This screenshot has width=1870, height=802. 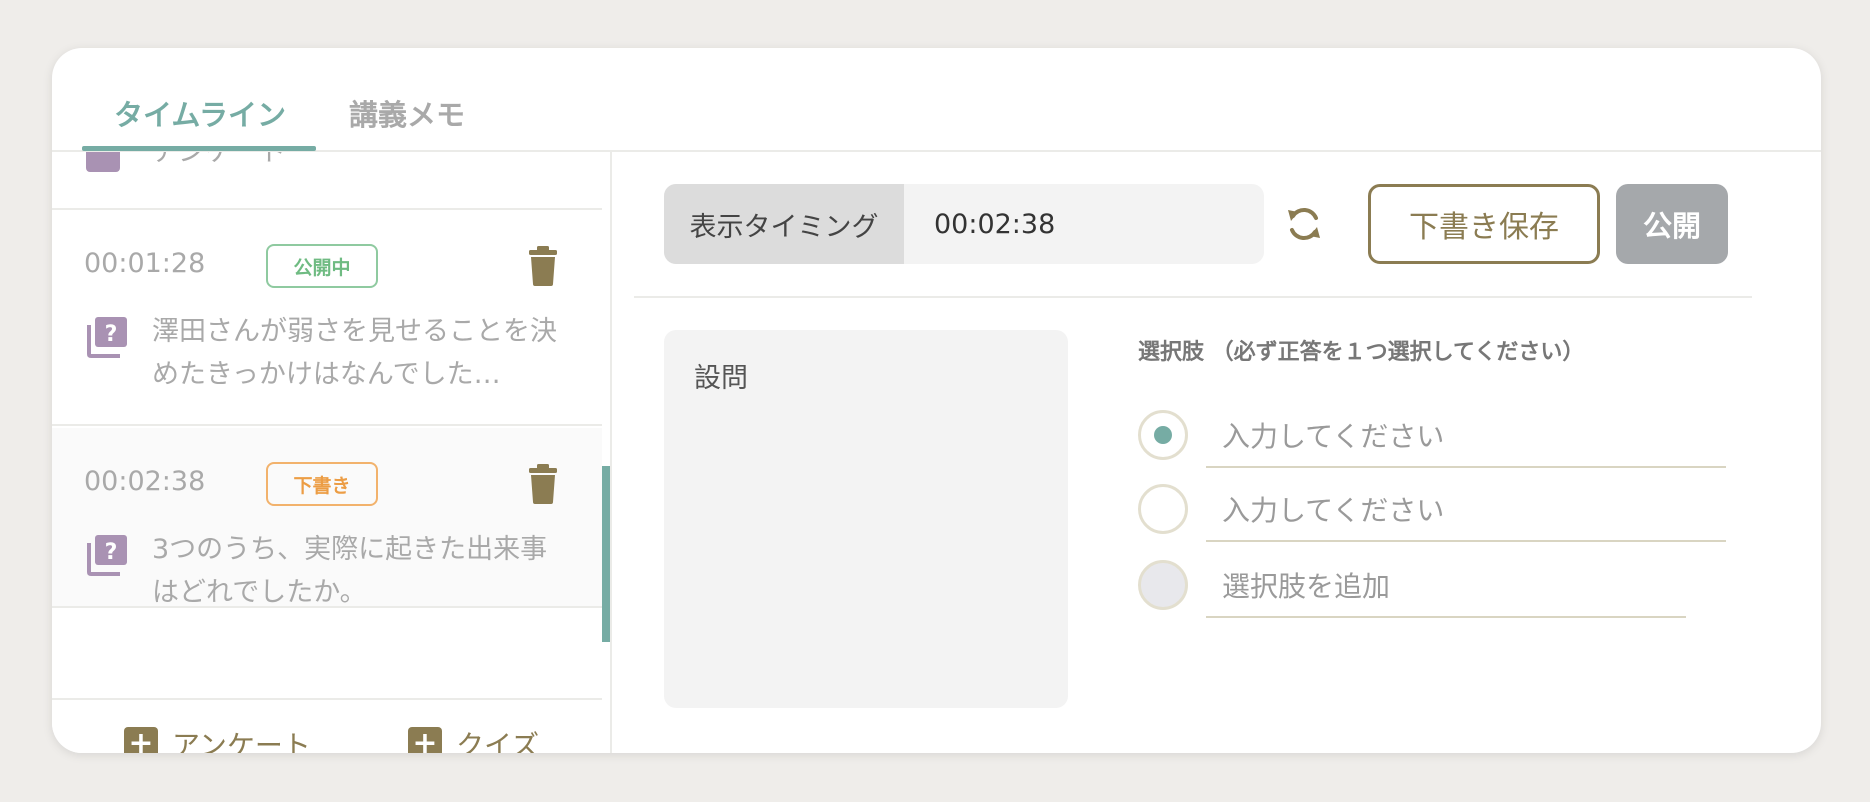 I want to click on list-item-label: アンケート, so click(x=219, y=160).